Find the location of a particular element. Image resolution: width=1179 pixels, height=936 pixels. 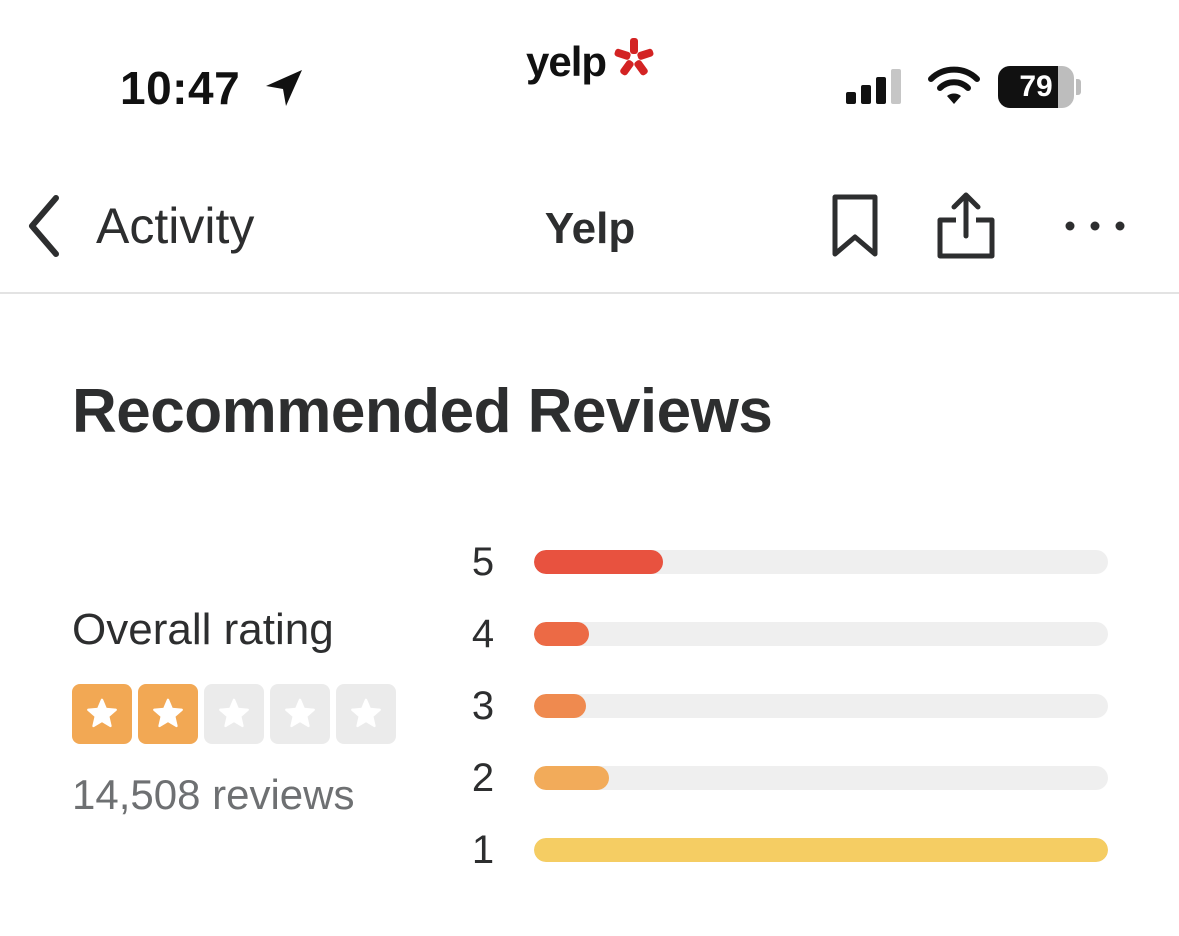

rating-bar-row: 3 is located at coordinates (790, 706).